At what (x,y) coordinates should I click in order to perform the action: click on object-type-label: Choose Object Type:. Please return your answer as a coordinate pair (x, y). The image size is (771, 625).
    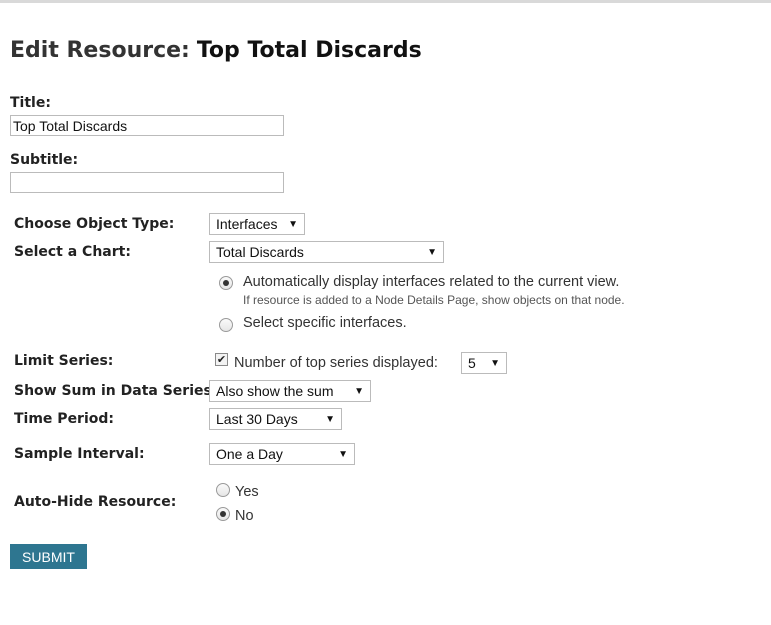
    Looking at the image, I should click on (94, 224).